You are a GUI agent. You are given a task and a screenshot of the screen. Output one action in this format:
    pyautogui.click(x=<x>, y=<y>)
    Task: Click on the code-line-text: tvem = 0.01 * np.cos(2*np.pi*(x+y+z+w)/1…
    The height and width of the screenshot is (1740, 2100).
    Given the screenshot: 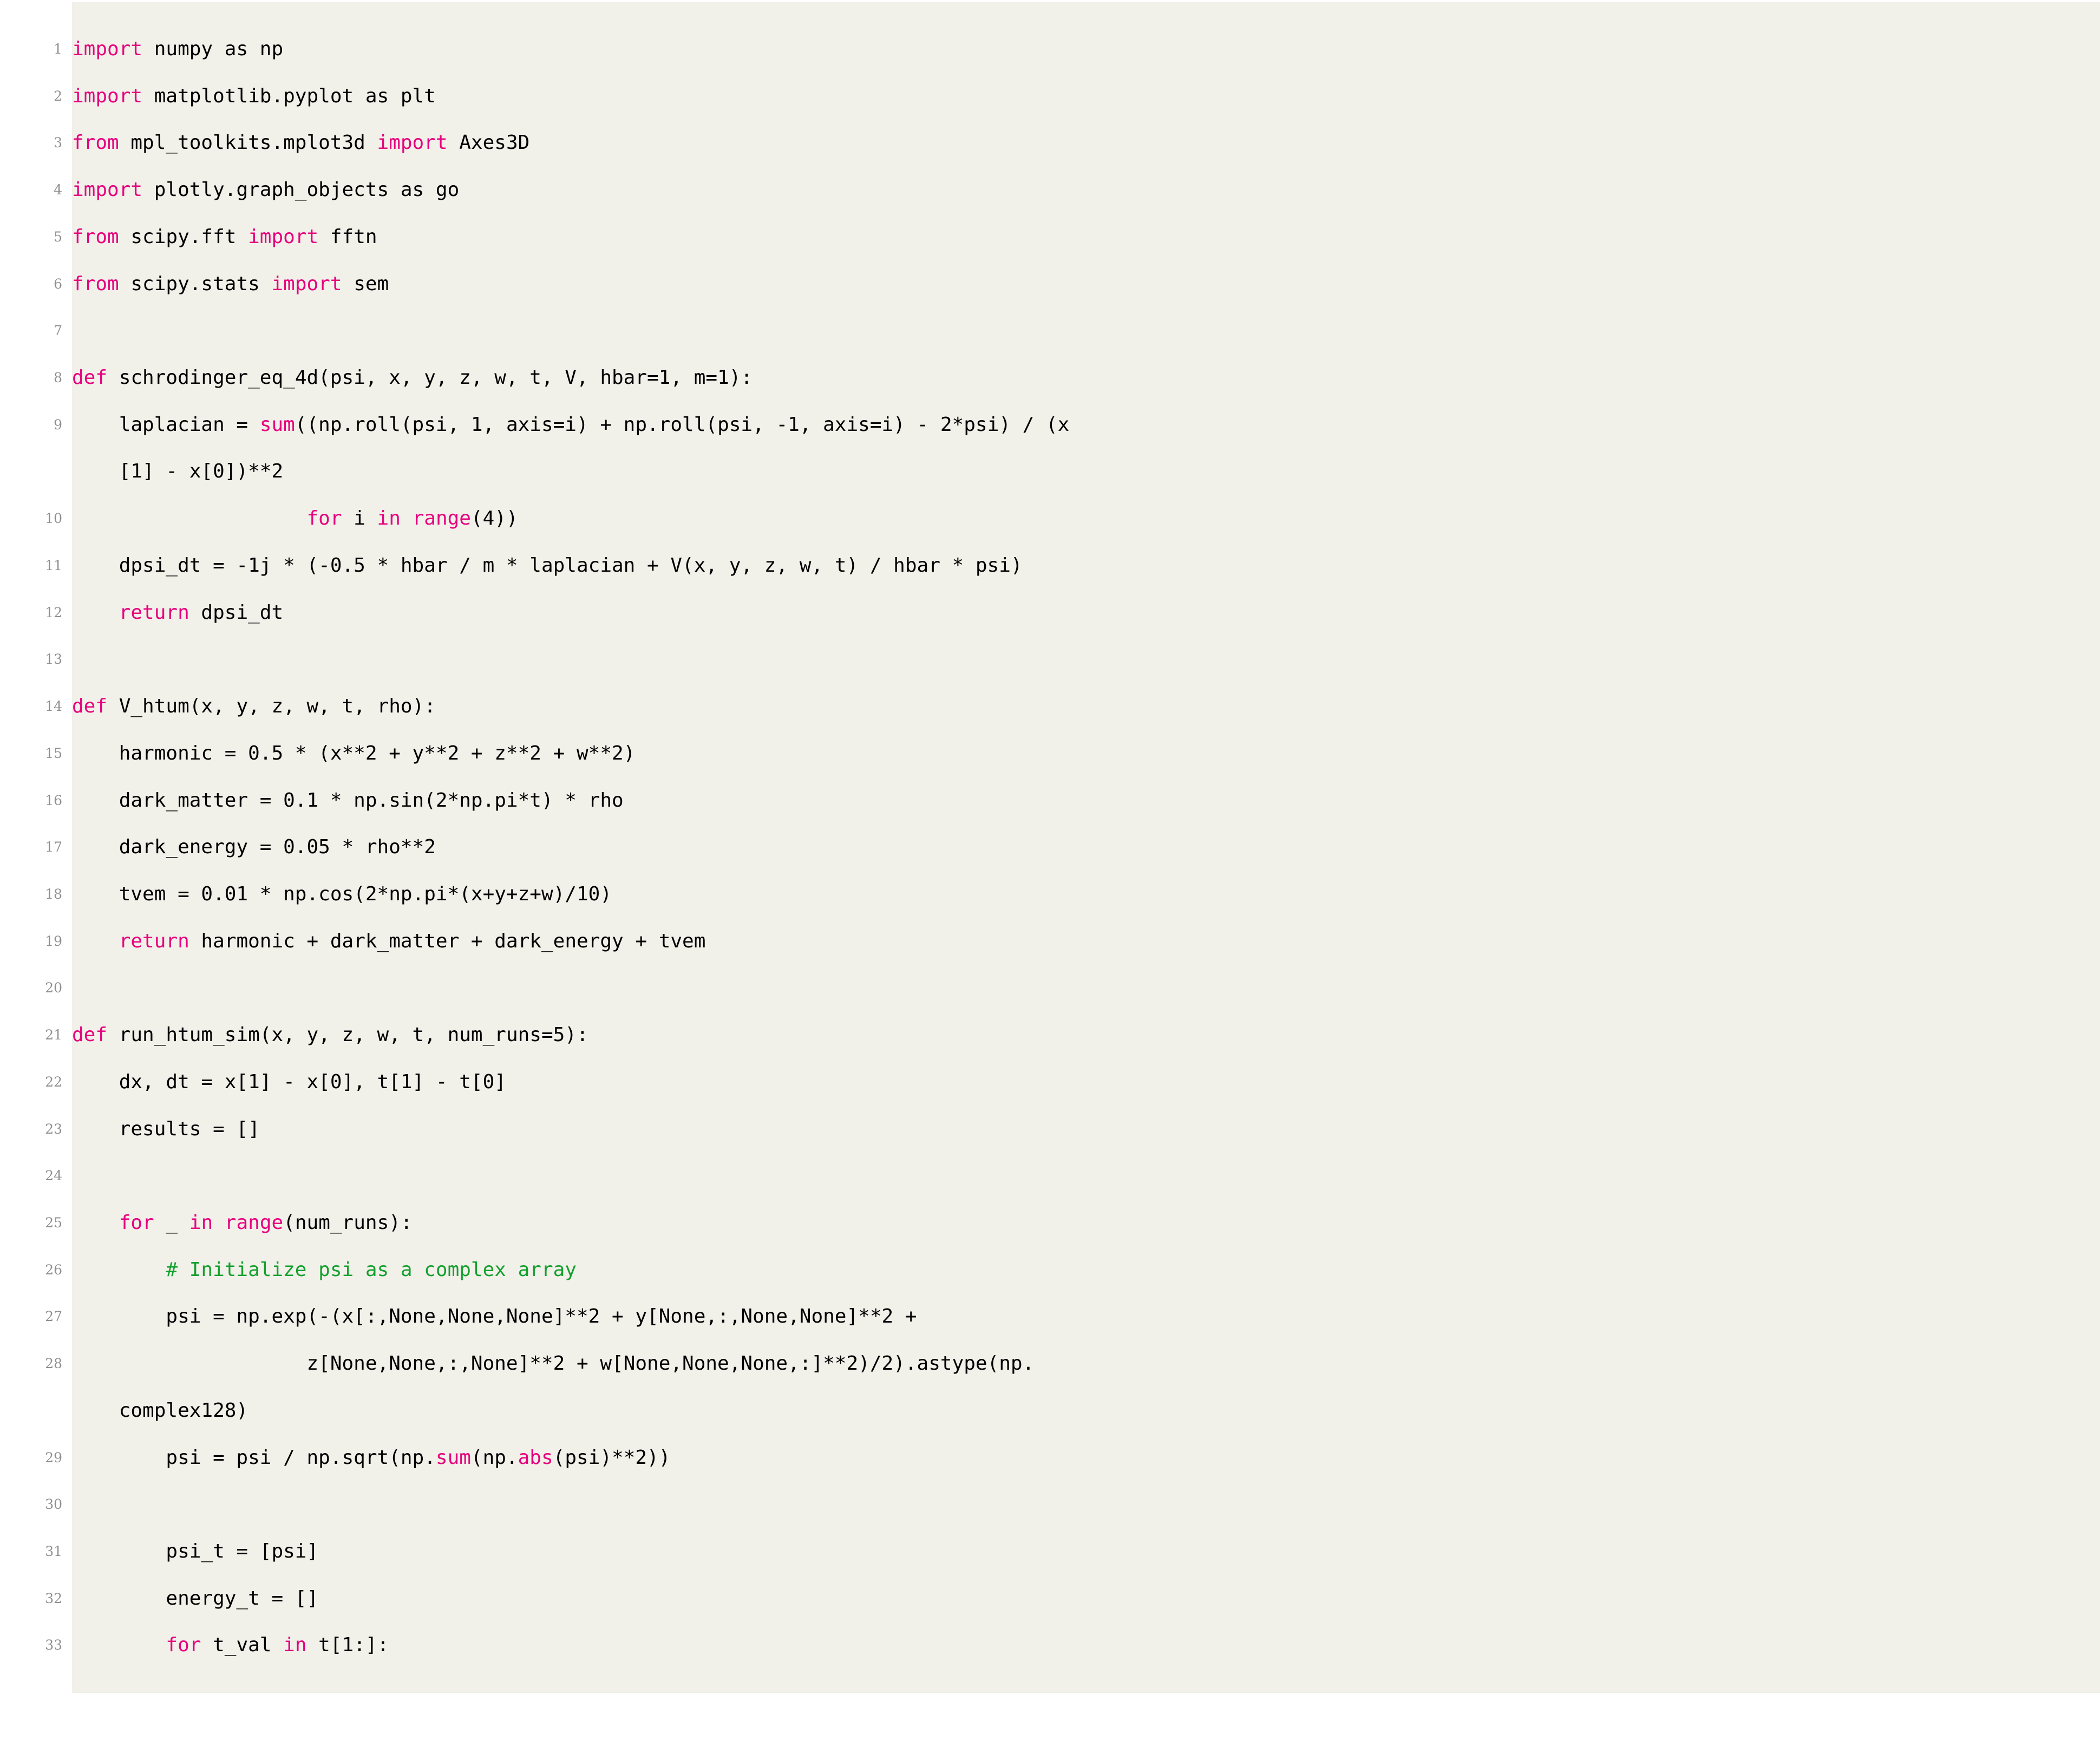 What is the action you would take?
    pyautogui.click(x=1086, y=894)
    